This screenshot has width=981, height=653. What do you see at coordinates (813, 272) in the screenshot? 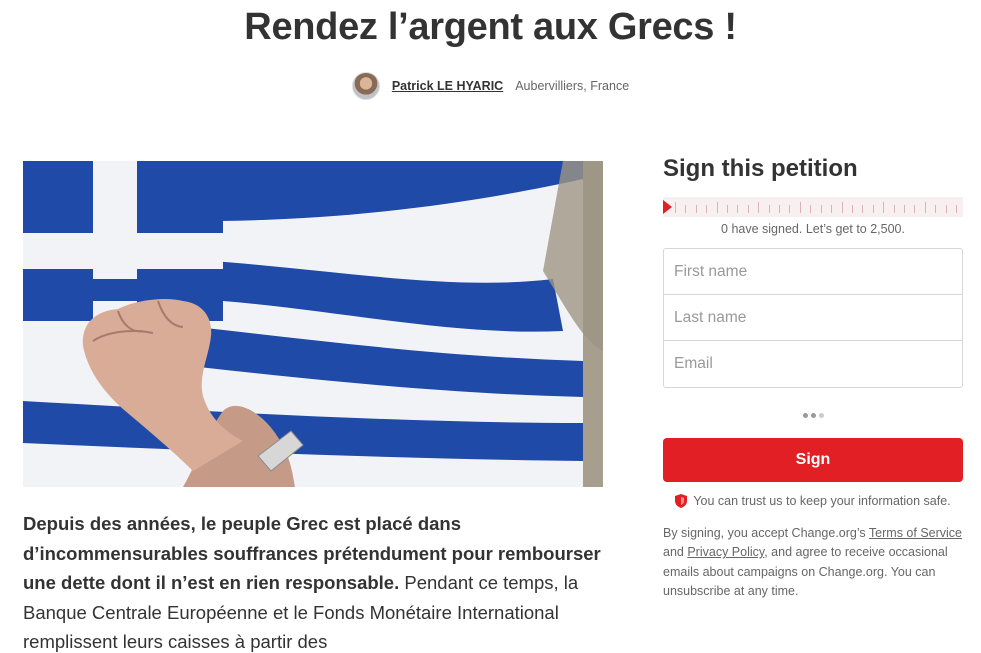
I see `first-name-field` at bounding box center [813, 272].